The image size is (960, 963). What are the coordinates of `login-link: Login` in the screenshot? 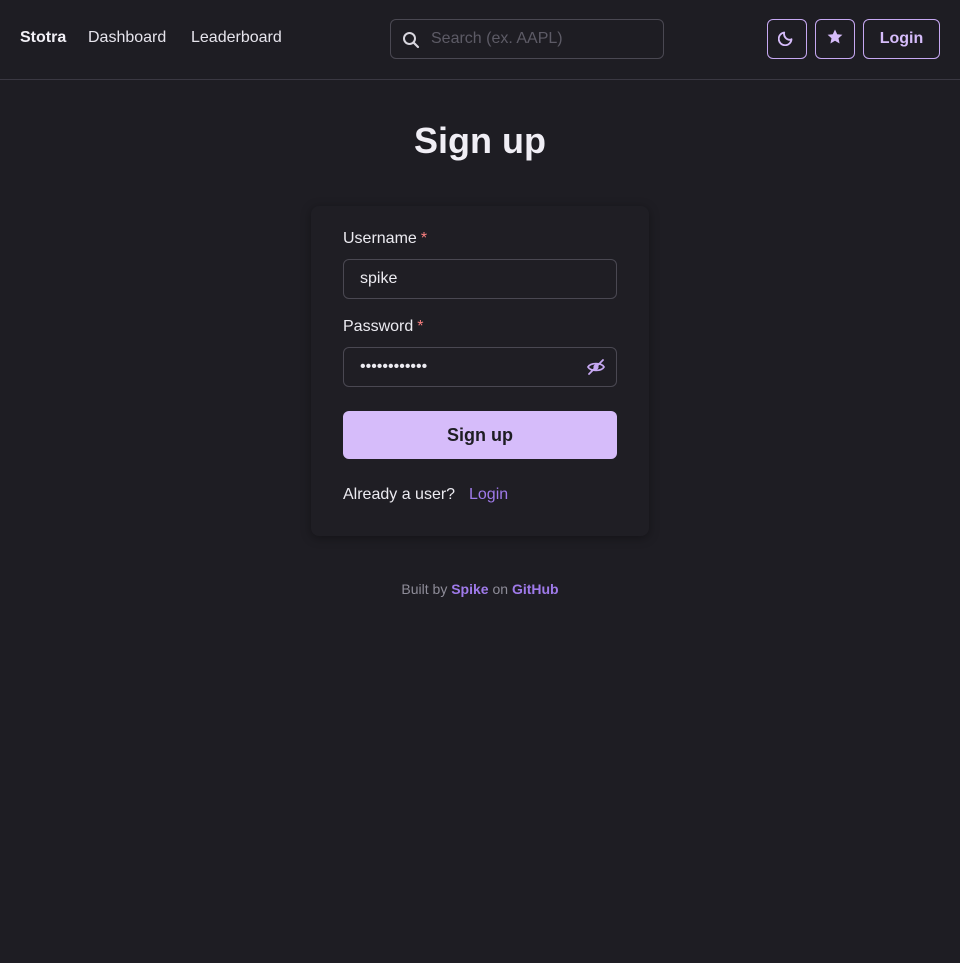 It's located at (488, 495).